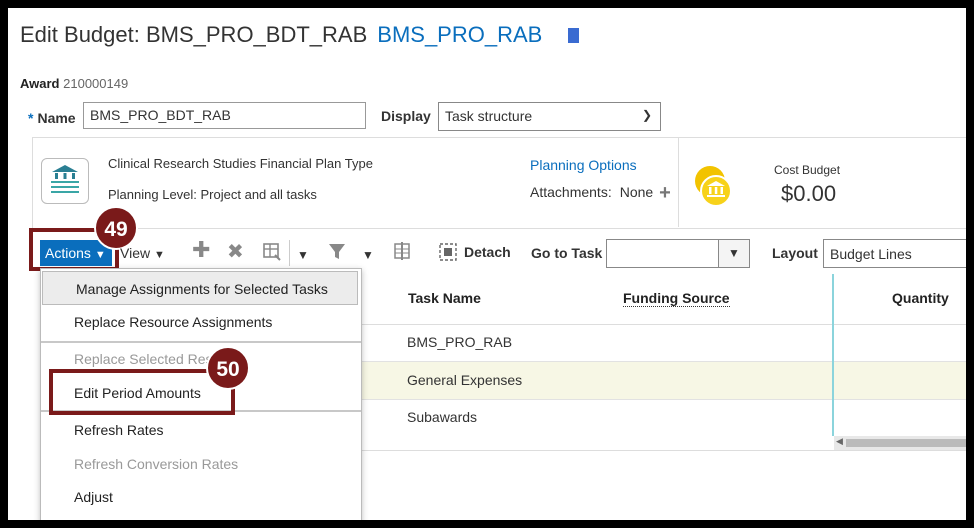 The width and height of the screenshot is (974, 528). What do you see at coordinates (402, 253) in the screenshot?
I see `freeze-columns-icon` at bounding box center [402, 253].